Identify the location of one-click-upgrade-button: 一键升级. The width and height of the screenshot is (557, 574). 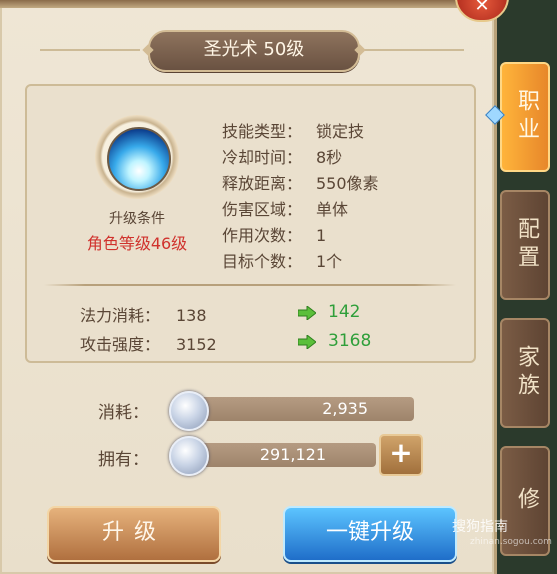
(370, 534).